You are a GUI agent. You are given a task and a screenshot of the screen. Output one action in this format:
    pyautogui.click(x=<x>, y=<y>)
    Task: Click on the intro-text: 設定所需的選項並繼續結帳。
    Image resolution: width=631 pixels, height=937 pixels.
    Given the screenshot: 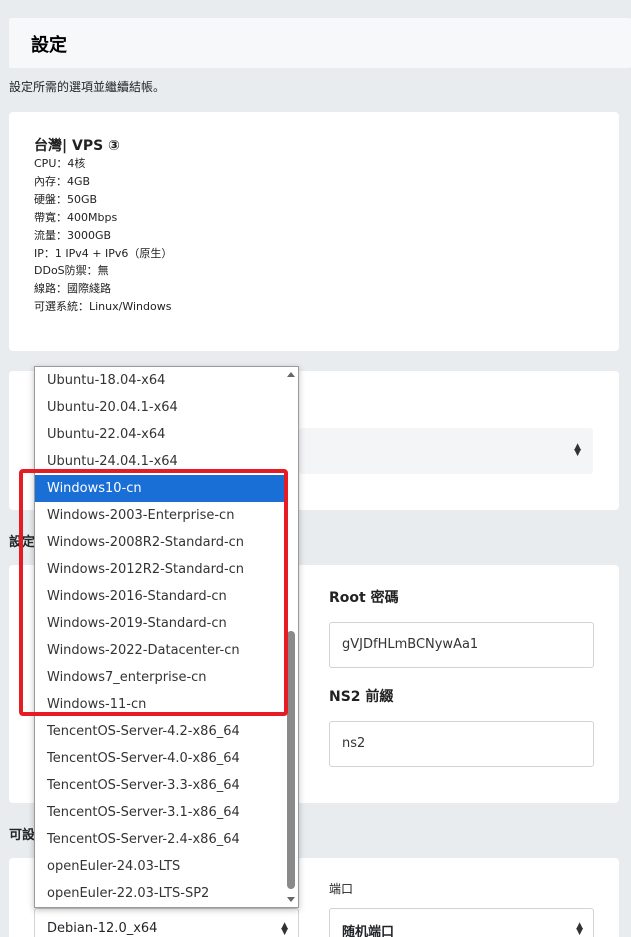 What is the action you would take?
    pyautogui.click(x=87, y=87)
    